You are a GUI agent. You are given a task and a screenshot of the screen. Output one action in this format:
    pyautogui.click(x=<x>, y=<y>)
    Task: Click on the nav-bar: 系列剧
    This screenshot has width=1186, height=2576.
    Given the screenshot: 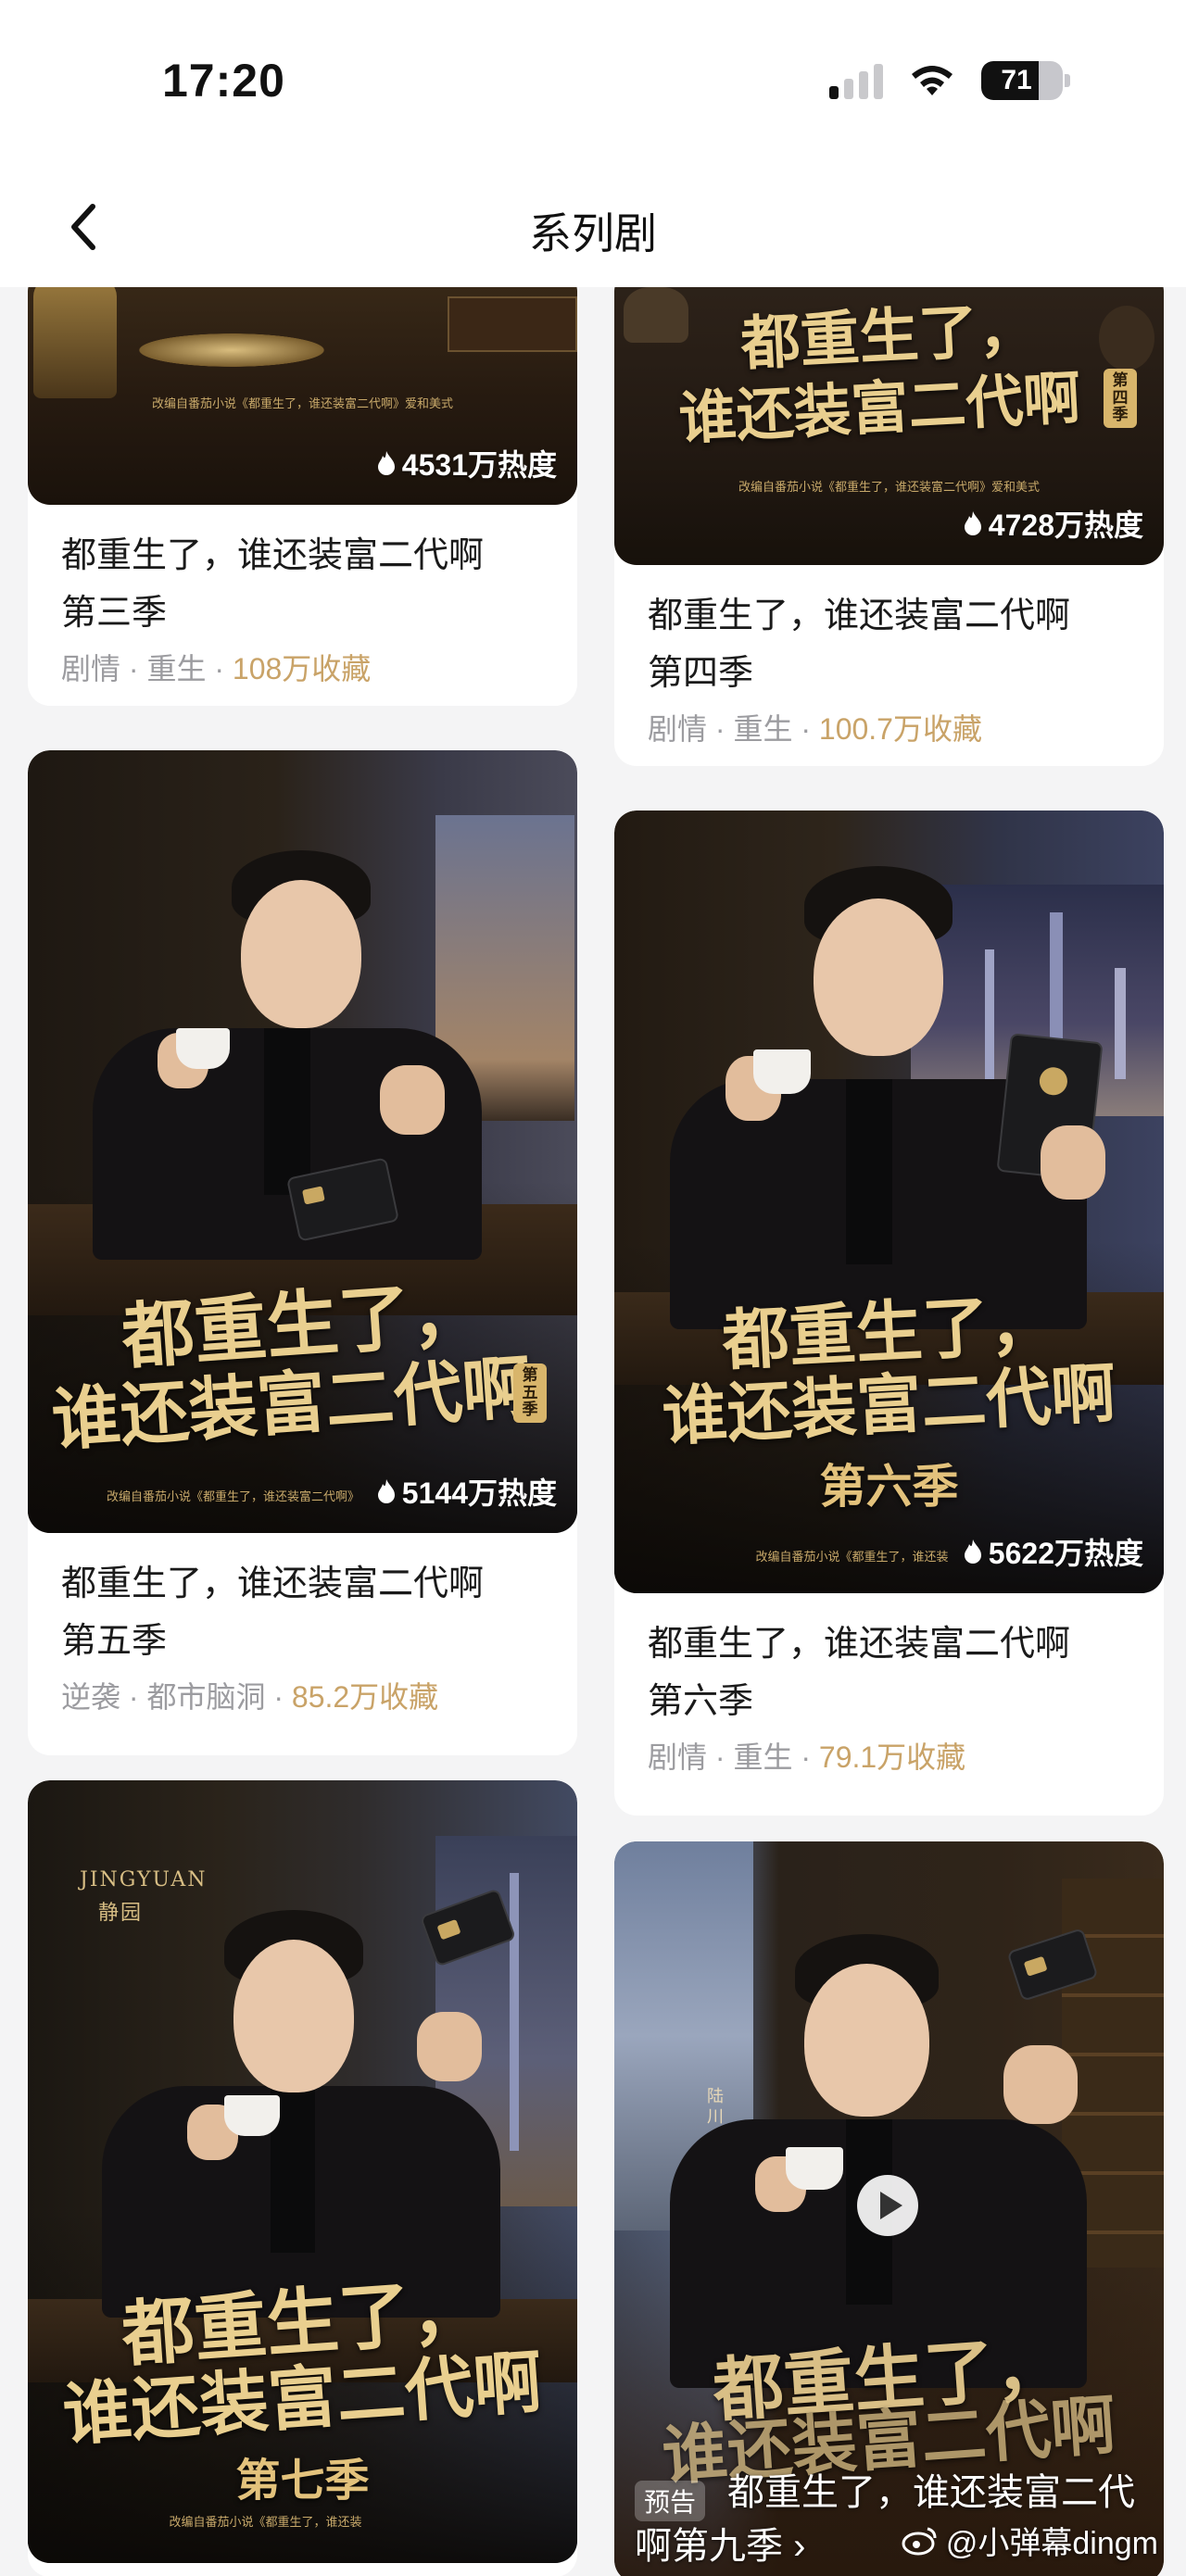 What is the action you would take?
    pyautogui.click(x=593, y=227)
    